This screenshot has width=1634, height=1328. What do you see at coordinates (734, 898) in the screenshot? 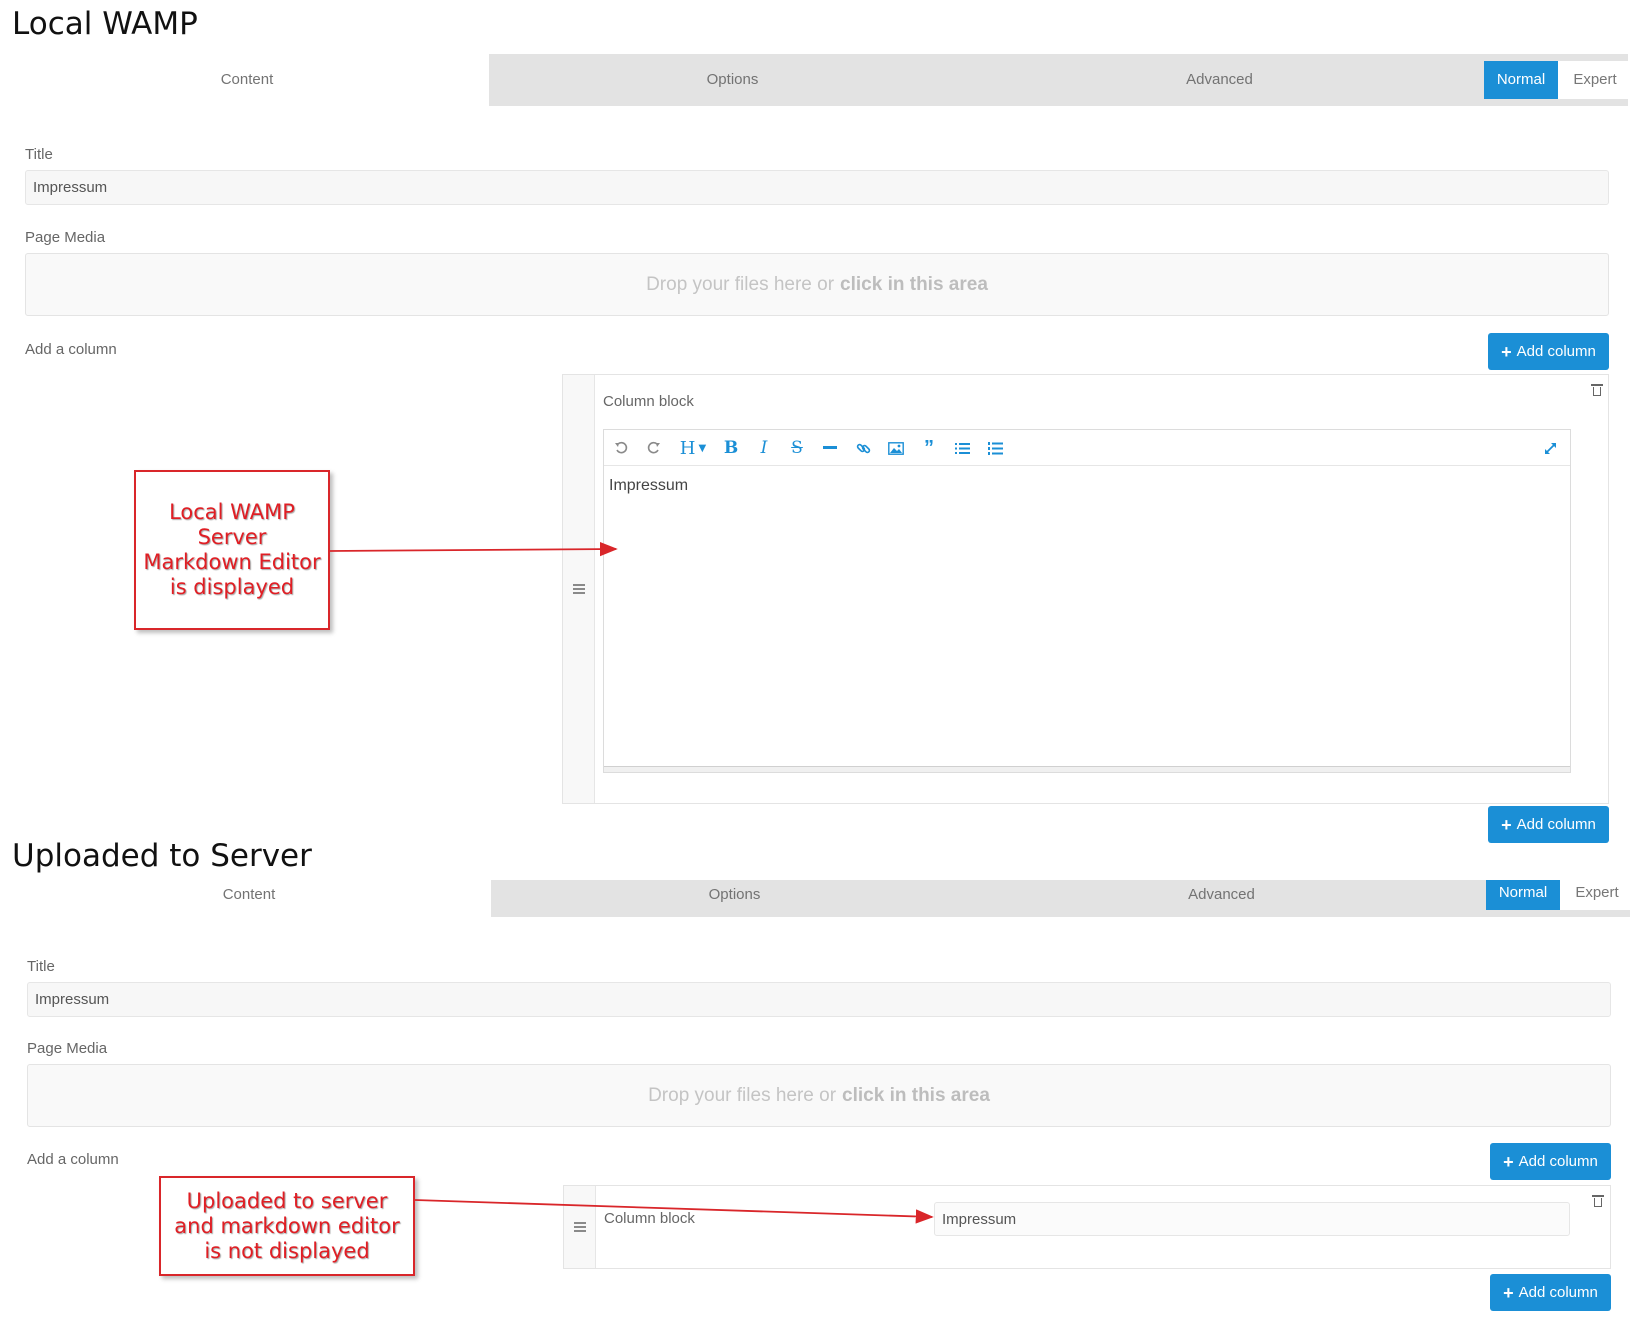
I see `tab-options-server: Options` at bounding box center [734, 898].